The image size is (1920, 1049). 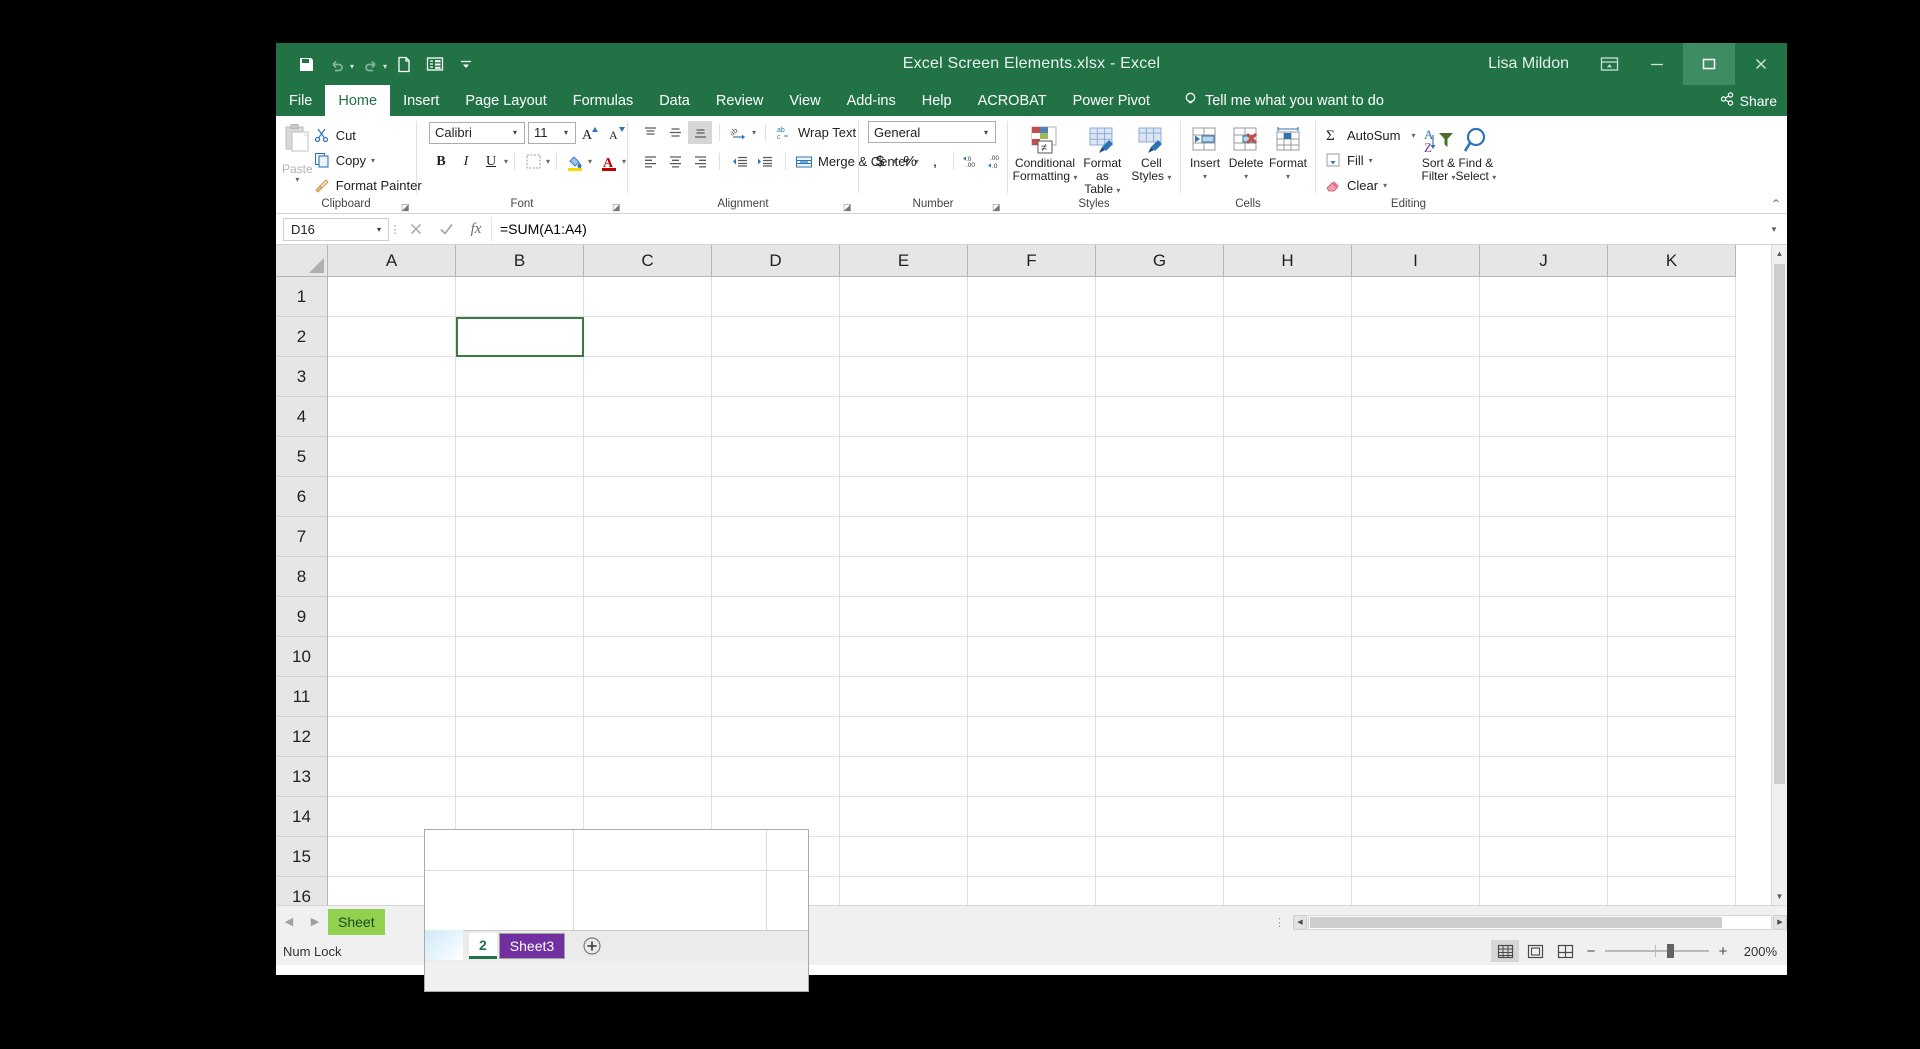 What do you see at coordinates (300, 100) in the screenshot?
I see `tab-file: File` at bounding box center [300, 100].